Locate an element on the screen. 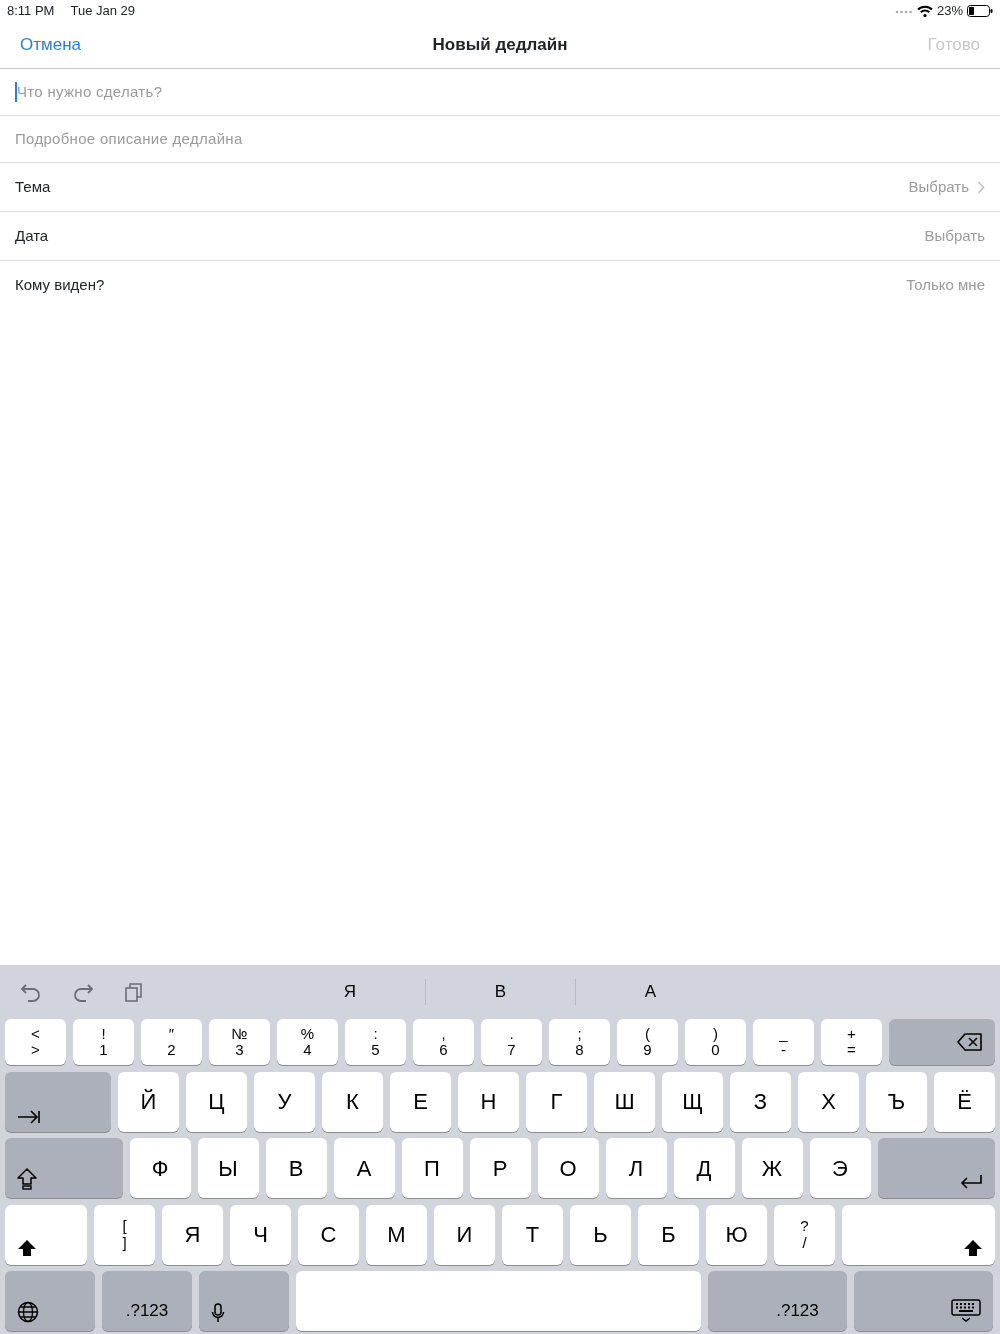  suggestion: В is located at coordinates (500, 992).